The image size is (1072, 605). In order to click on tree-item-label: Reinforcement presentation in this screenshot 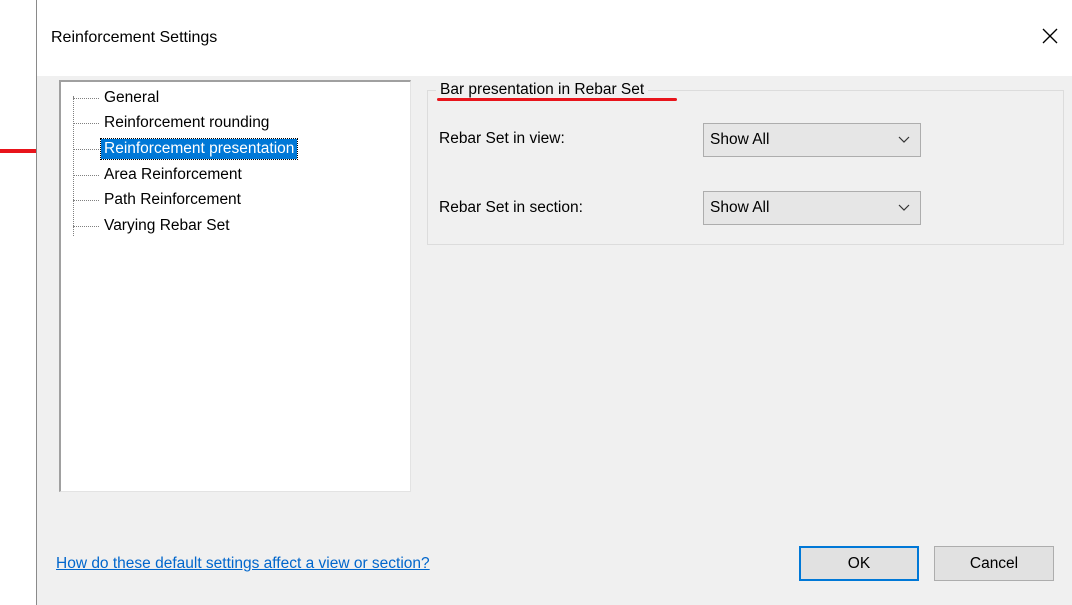, I will do `click(199, 149)`.